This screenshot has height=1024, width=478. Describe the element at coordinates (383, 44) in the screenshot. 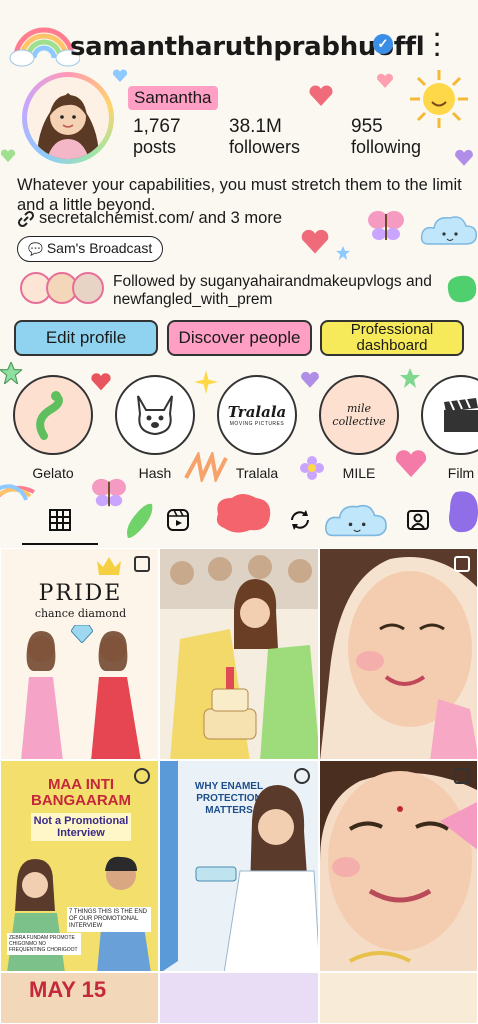

I see `verified-badge-icon: ✓` at that location.